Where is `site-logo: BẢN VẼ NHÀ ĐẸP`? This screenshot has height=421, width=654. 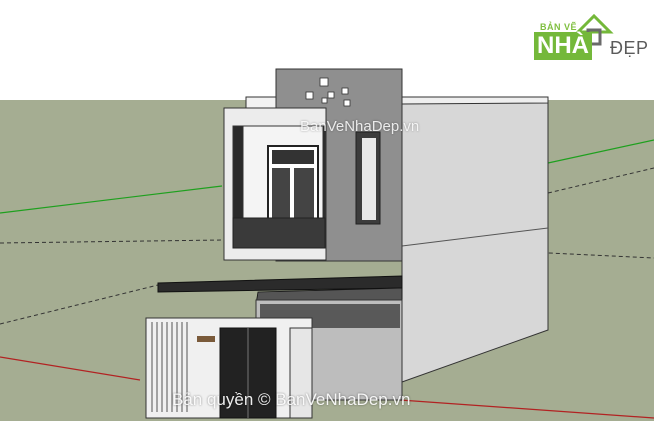
site-logo: BẢN VẼ NHÀ ĐẸP is located at coordinates (589, 37).